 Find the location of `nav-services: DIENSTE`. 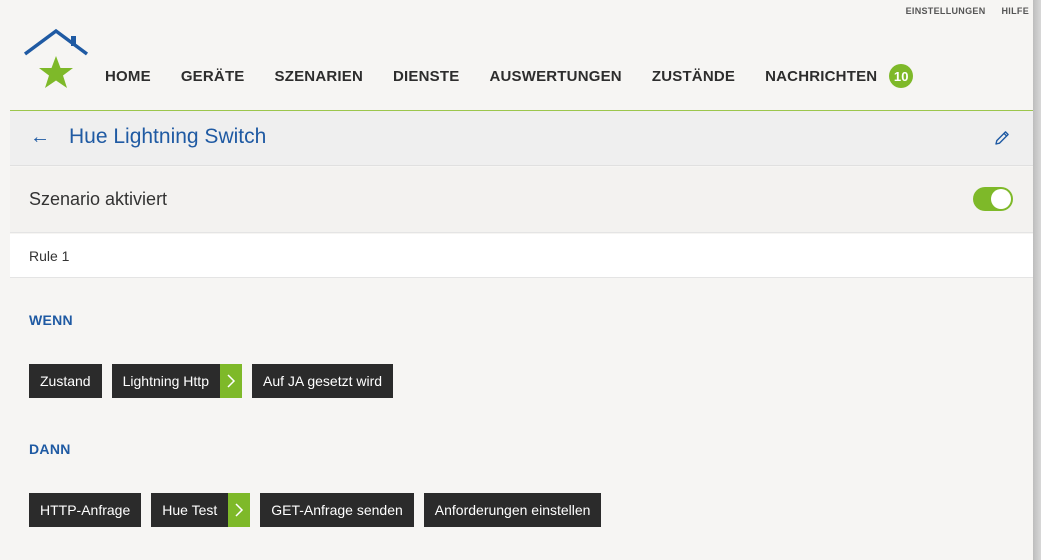

nav-services: DIENSTE is located at coordinates (426, 76).